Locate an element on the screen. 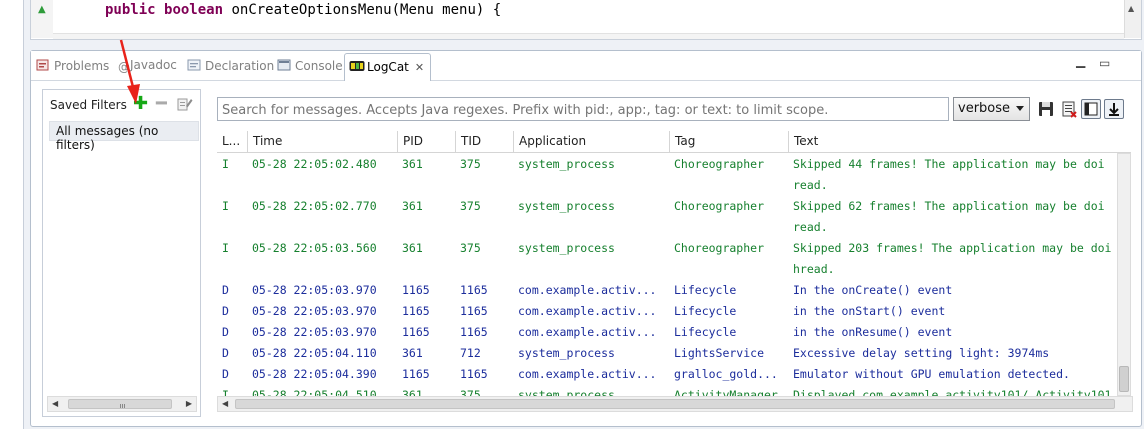 The height and width of the screenshot is (429, 1144). col-tag-header: Tag is located at coordinates (728, 142).